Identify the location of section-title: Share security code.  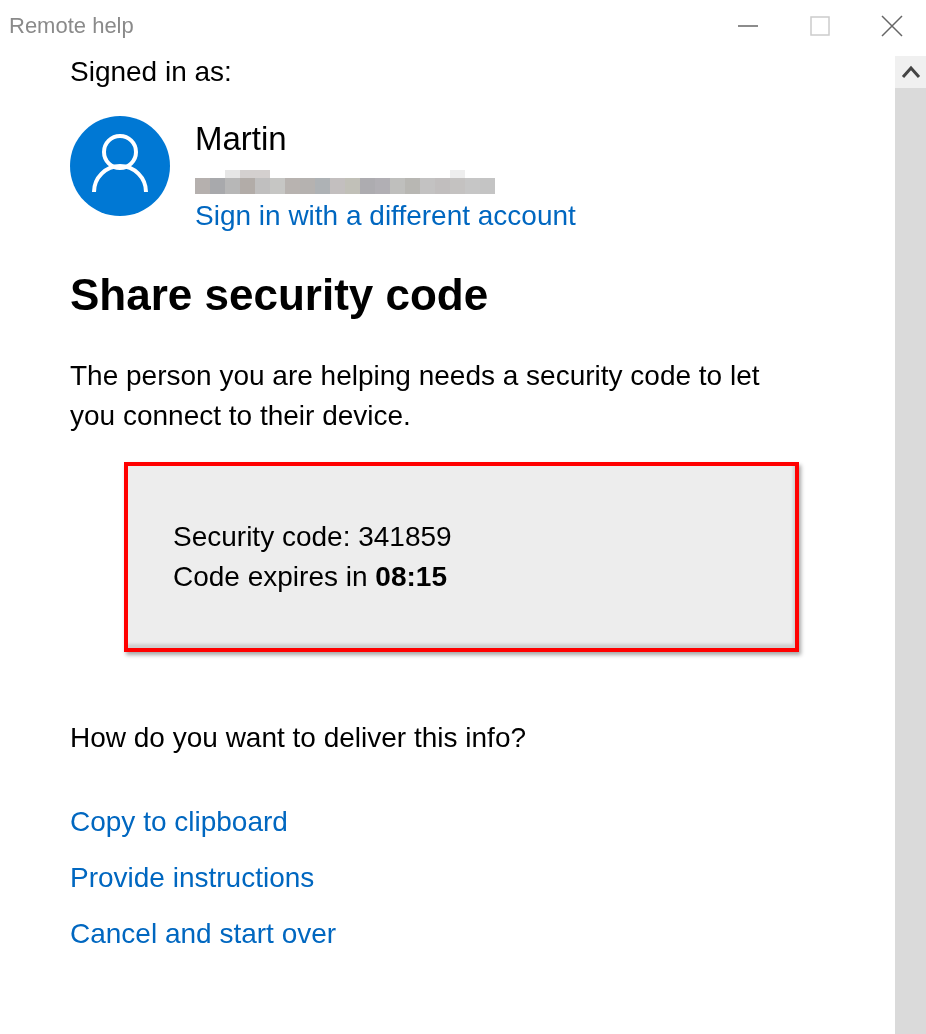
(280, 295).